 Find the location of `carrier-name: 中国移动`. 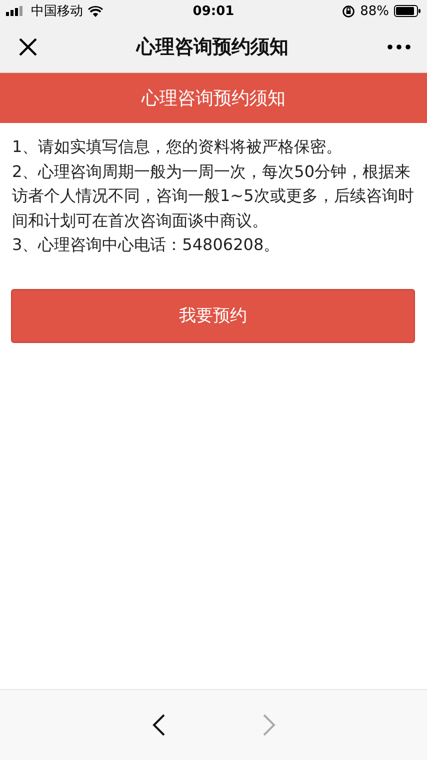

carrier-name: 中国移动 is located at coordinates (57, 11).